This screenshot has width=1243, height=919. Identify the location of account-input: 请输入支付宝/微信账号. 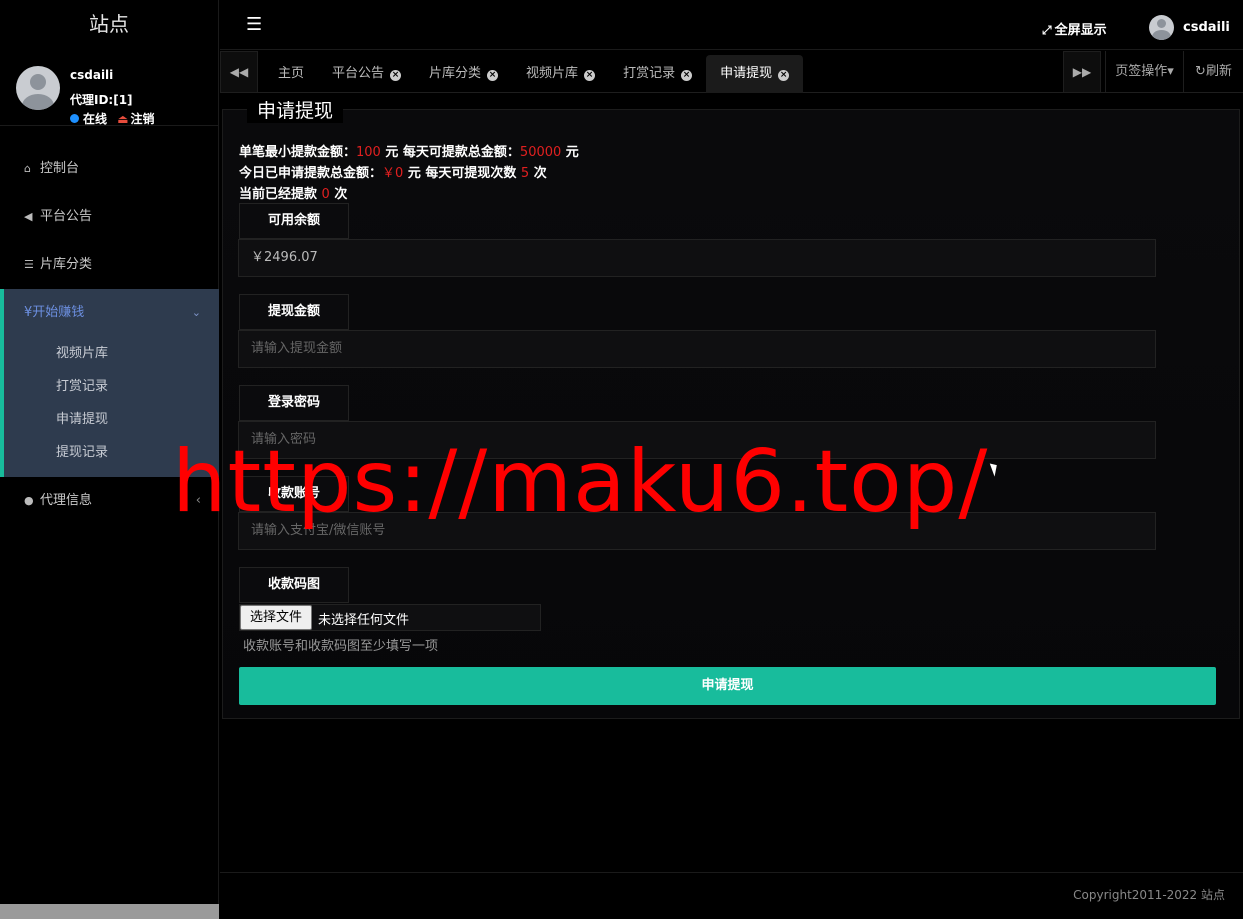
(697, 531).